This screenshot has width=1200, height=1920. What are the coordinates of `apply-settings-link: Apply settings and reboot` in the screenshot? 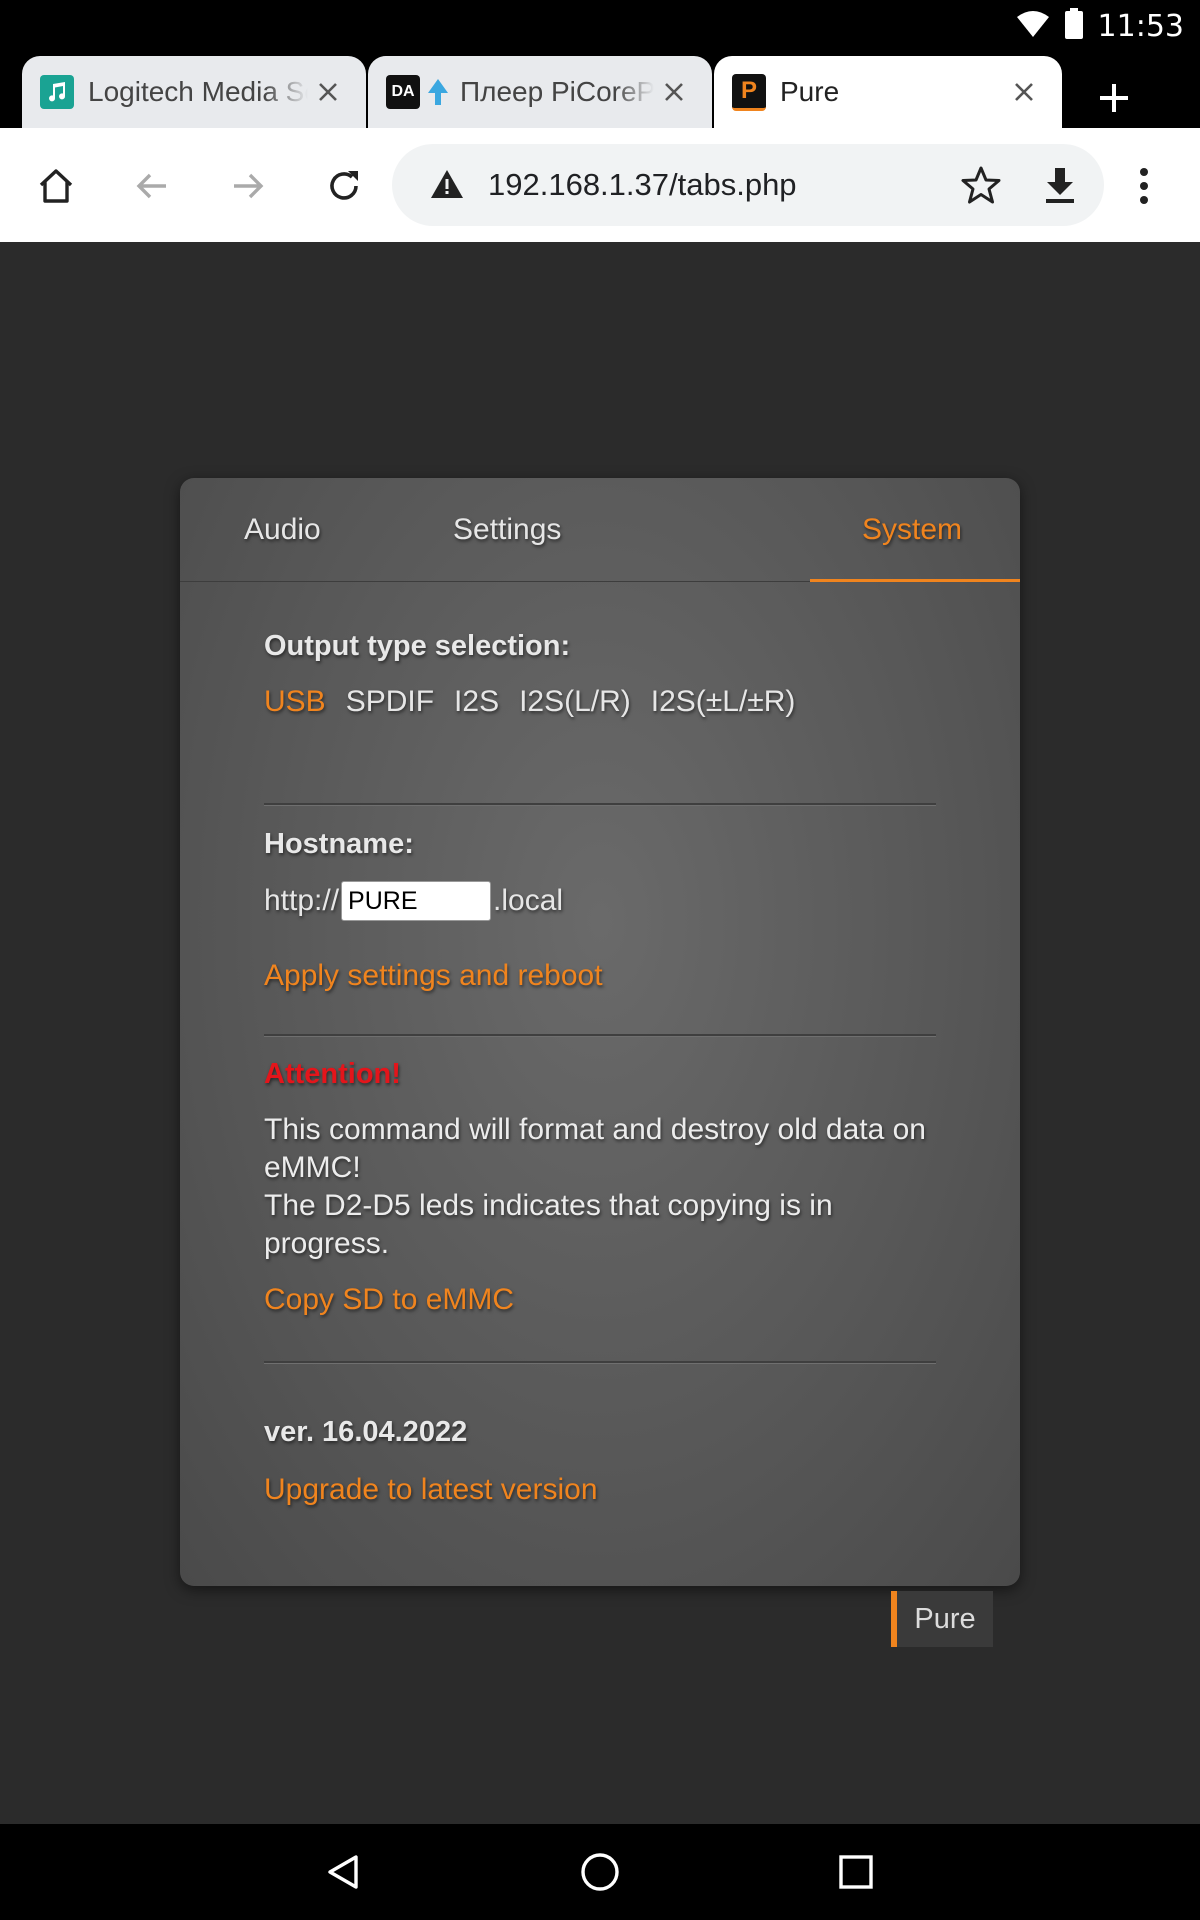 It's located at (600, 976).